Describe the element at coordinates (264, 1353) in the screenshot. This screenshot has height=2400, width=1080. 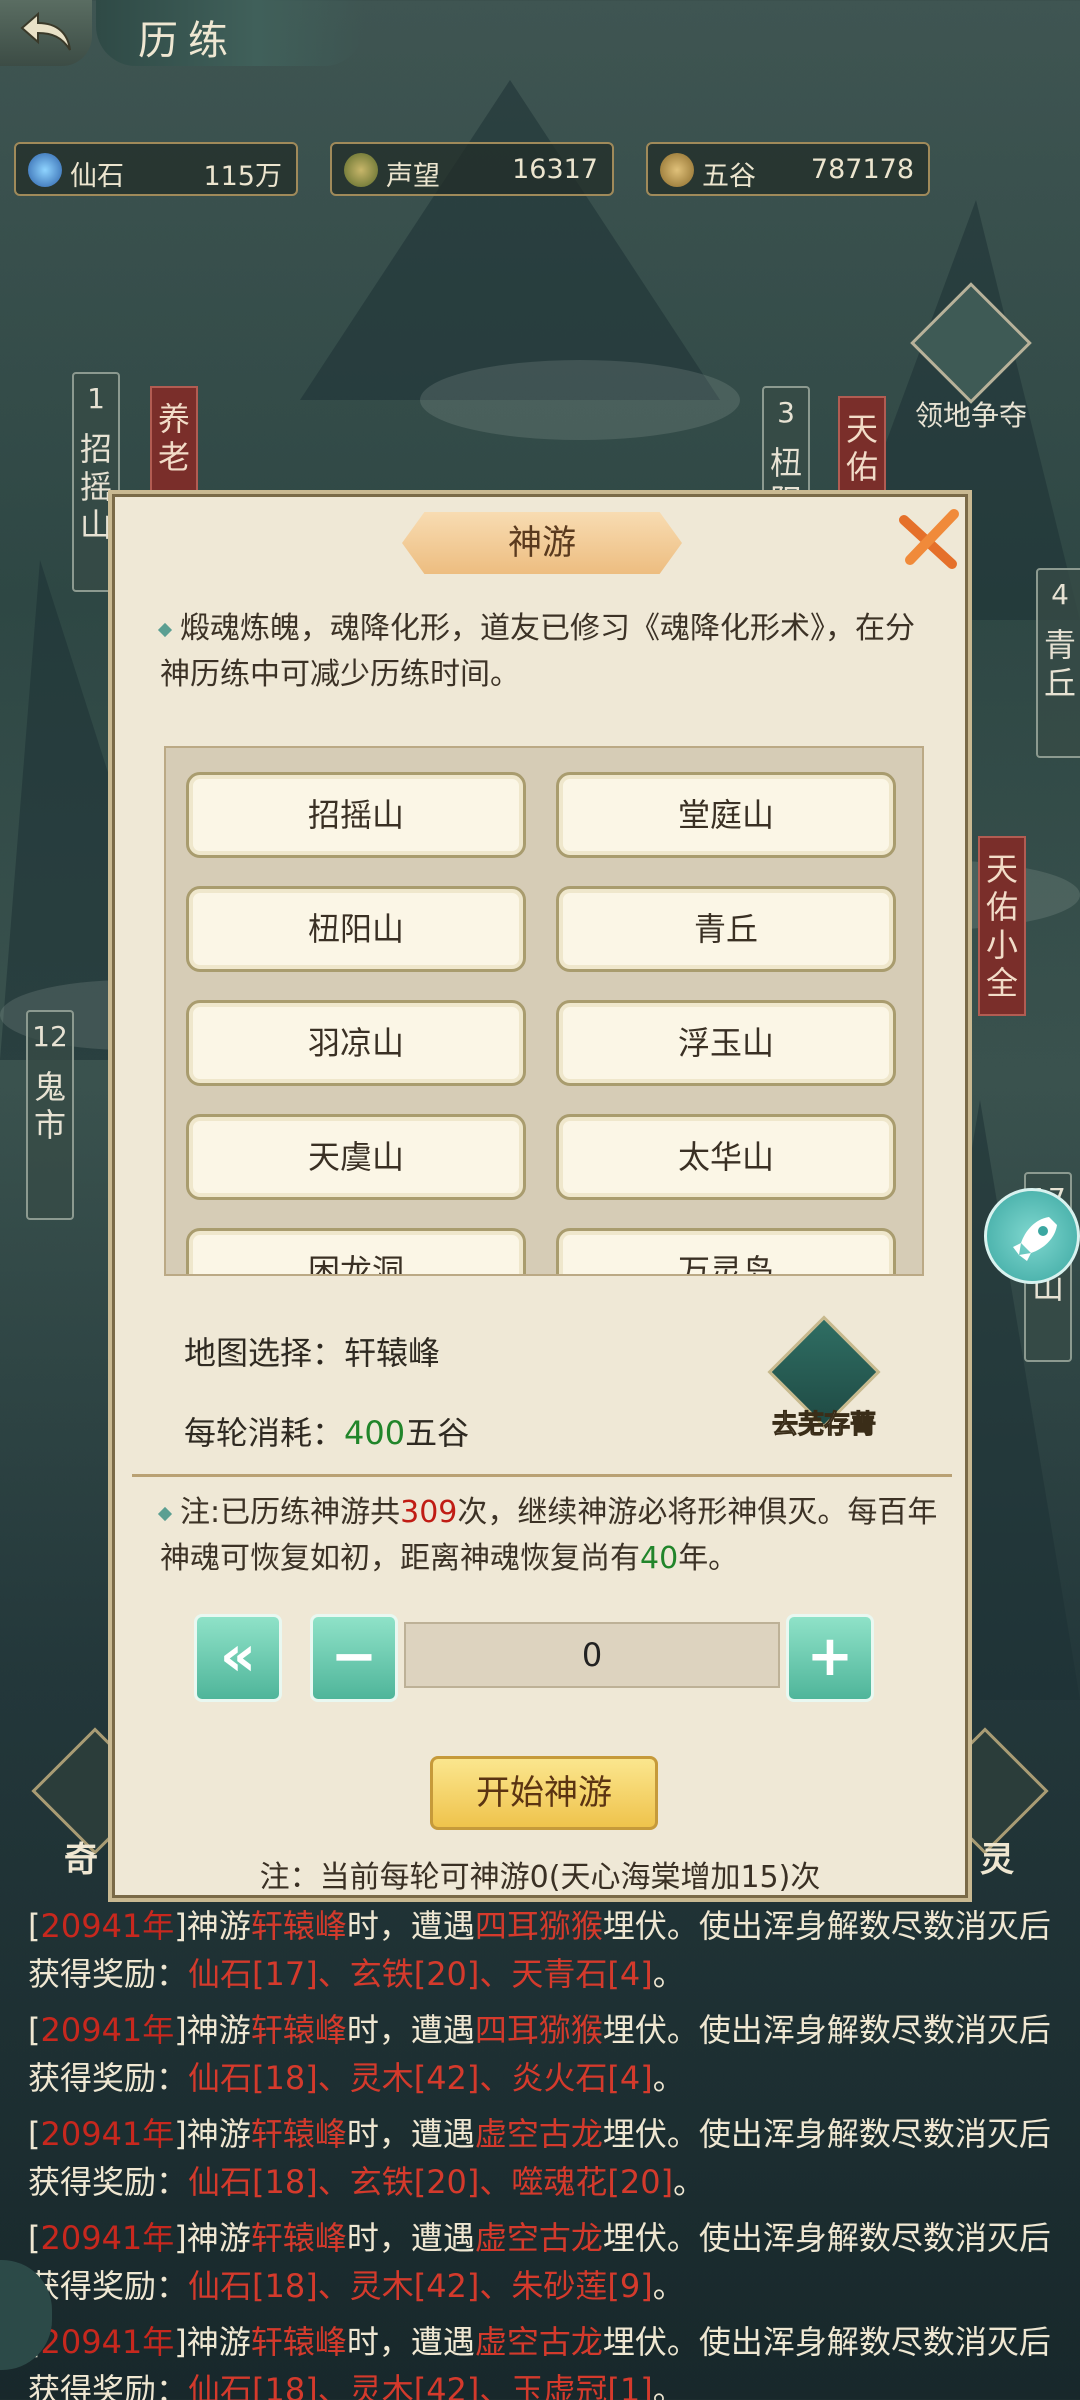
I see `map-select-label: 地图选择：` at that location.